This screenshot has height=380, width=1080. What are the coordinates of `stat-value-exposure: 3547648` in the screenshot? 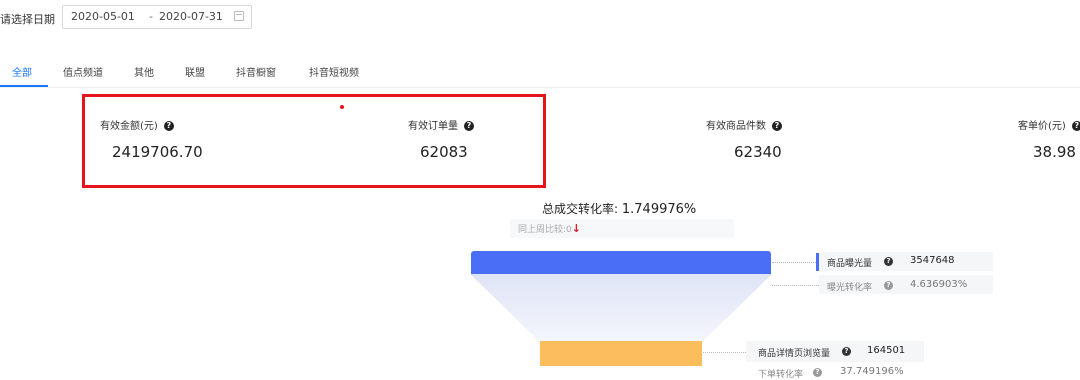 It's located at (932, 260).